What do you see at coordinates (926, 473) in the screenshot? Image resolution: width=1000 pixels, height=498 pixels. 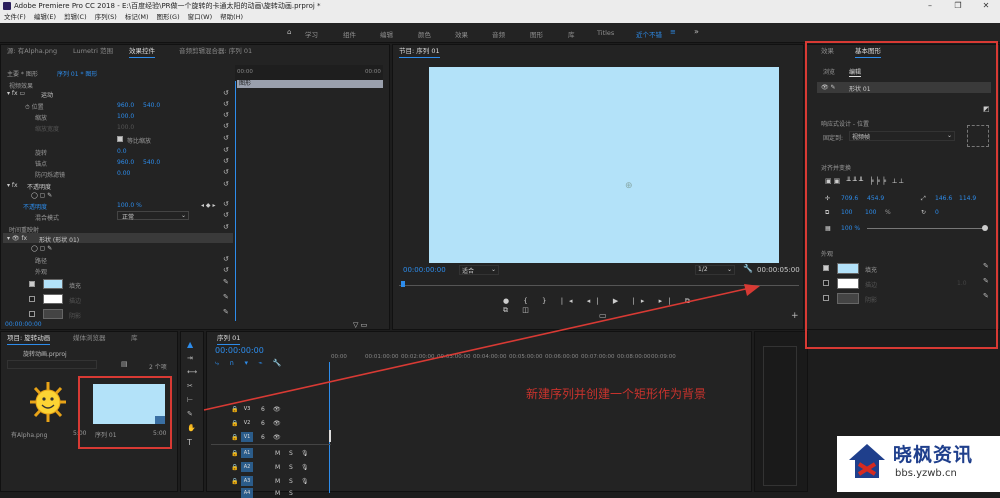 I see `watermark-url: bbs.yzwb.cn` at bounding box center [926, 473].